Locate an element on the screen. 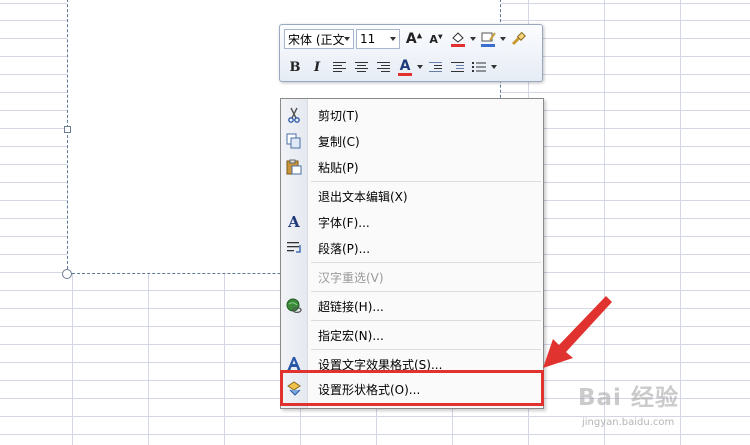  align-left-icon is located at coordinates (339, 67).